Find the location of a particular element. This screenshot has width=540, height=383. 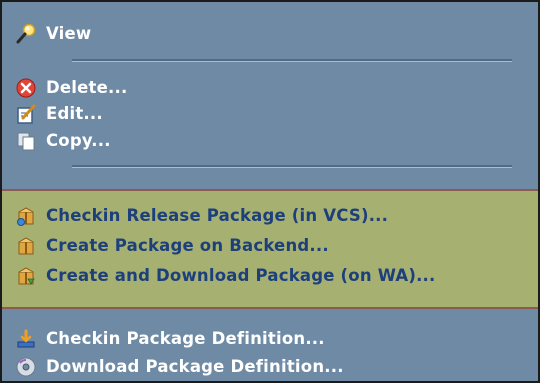

delete-icon is located at coordinates (26, 88).